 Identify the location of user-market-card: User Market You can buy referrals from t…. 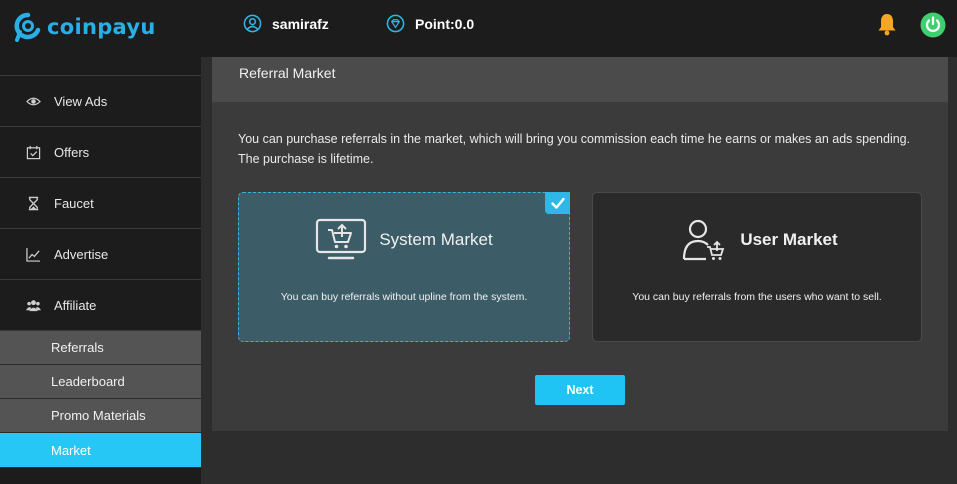
(757, 267).